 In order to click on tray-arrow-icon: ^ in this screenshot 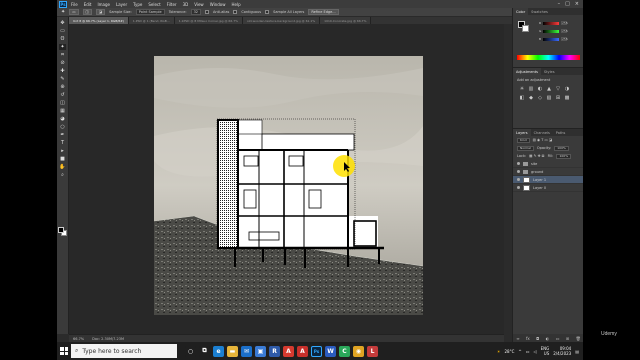, I will do `click(519, 351)`.